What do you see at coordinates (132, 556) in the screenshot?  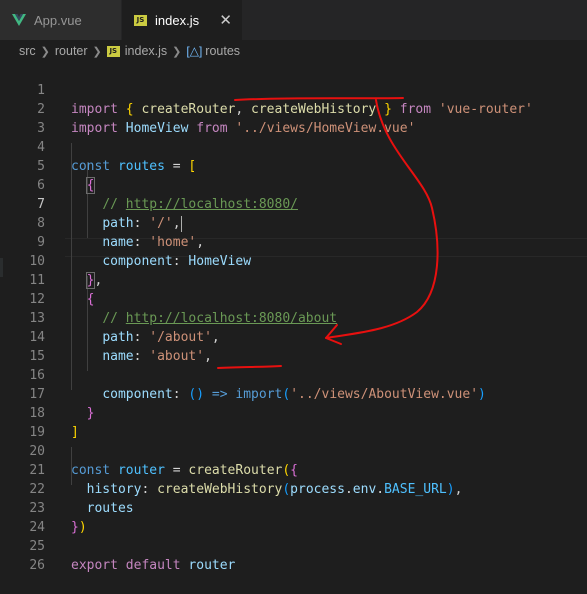 I see `code-line: 25 export default router` at bounding box center [132, 556].